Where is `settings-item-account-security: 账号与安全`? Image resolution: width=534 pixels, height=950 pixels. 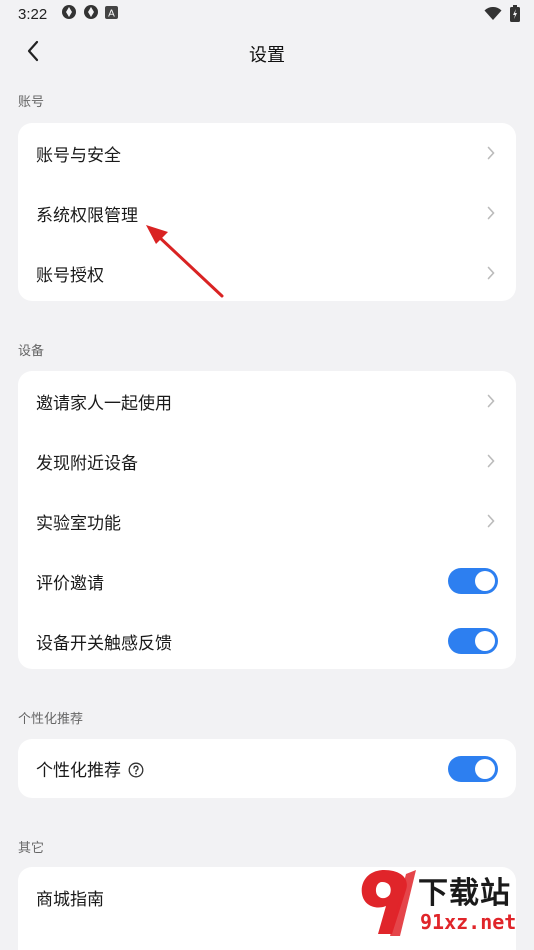 settings-item-account-security: 账号与安全 is located at coordinates (267, 153).